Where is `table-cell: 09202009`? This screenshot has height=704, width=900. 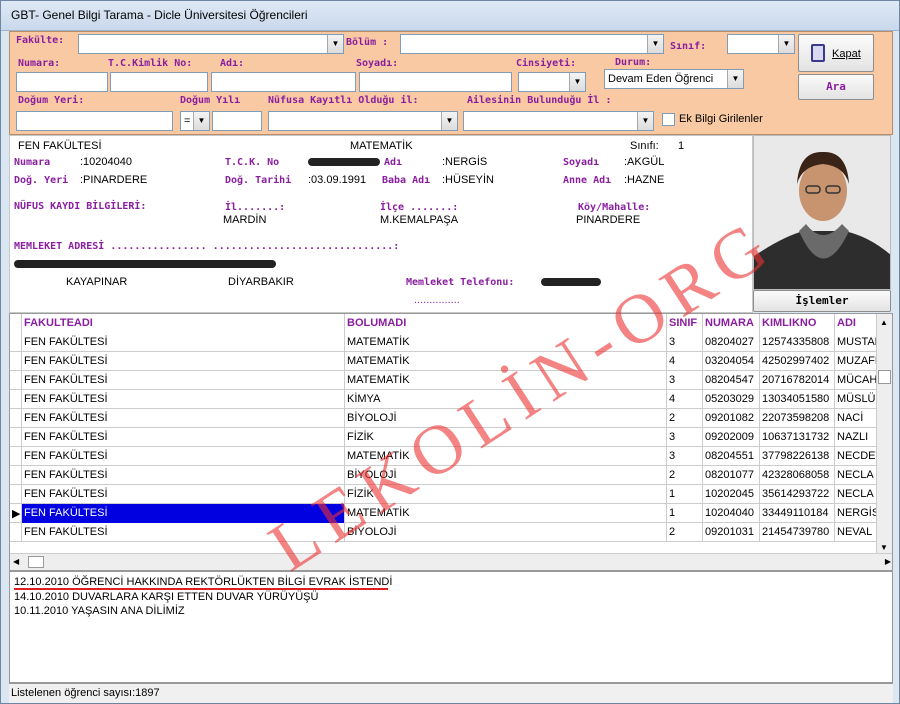 table-cell: 09202009 is located at coordinates (731, 437).